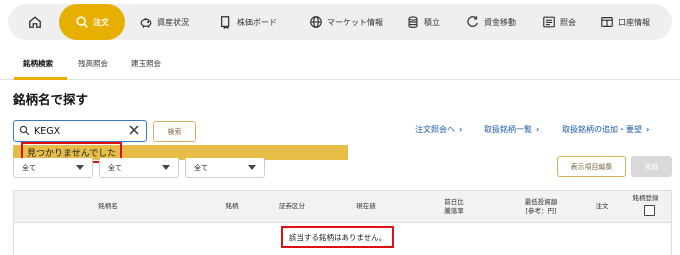 The width and height of the screenshot is (680, 255). Describe the element at coordinates (607, 22) in the screenshot. I see `account-icon` at that location.